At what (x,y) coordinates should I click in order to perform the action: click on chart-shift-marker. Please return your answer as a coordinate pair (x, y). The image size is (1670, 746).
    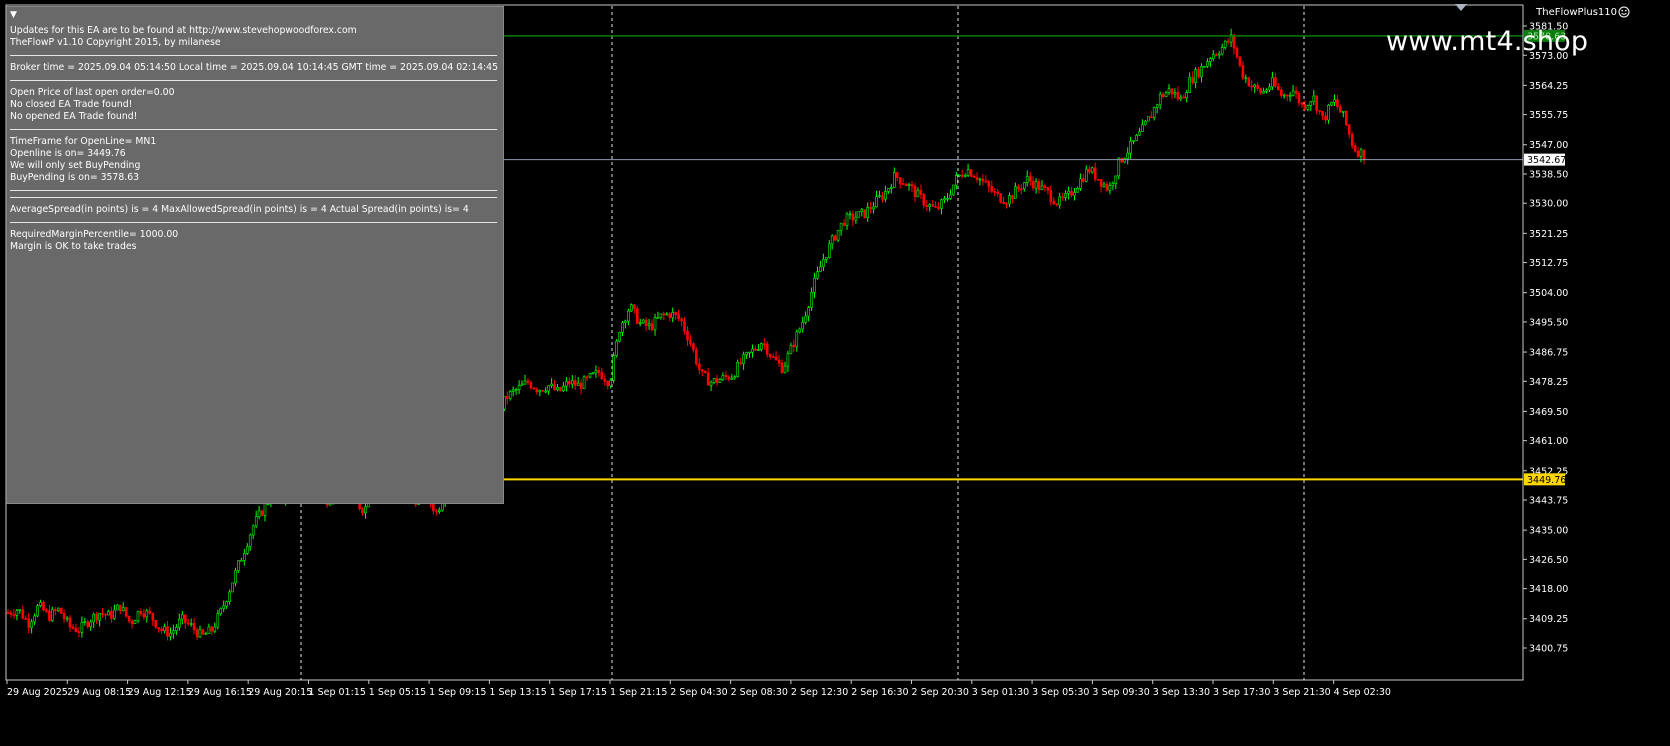
    Looking at the image, I should click on (1461, 7).